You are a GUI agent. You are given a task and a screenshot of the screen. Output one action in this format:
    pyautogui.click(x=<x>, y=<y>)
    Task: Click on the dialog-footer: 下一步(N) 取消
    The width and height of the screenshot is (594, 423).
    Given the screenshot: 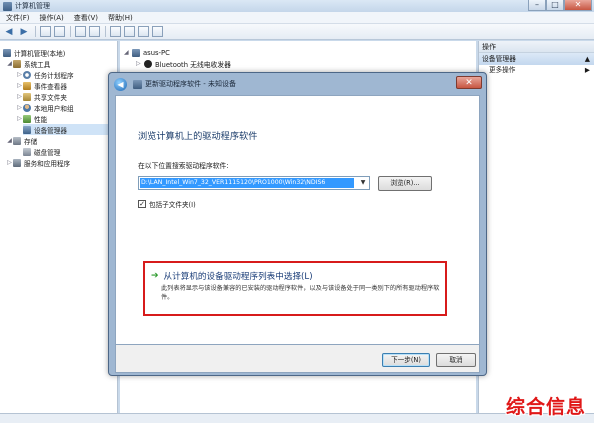 What is the action you would take?
    pyautogui.click(x=297, y=359)
    